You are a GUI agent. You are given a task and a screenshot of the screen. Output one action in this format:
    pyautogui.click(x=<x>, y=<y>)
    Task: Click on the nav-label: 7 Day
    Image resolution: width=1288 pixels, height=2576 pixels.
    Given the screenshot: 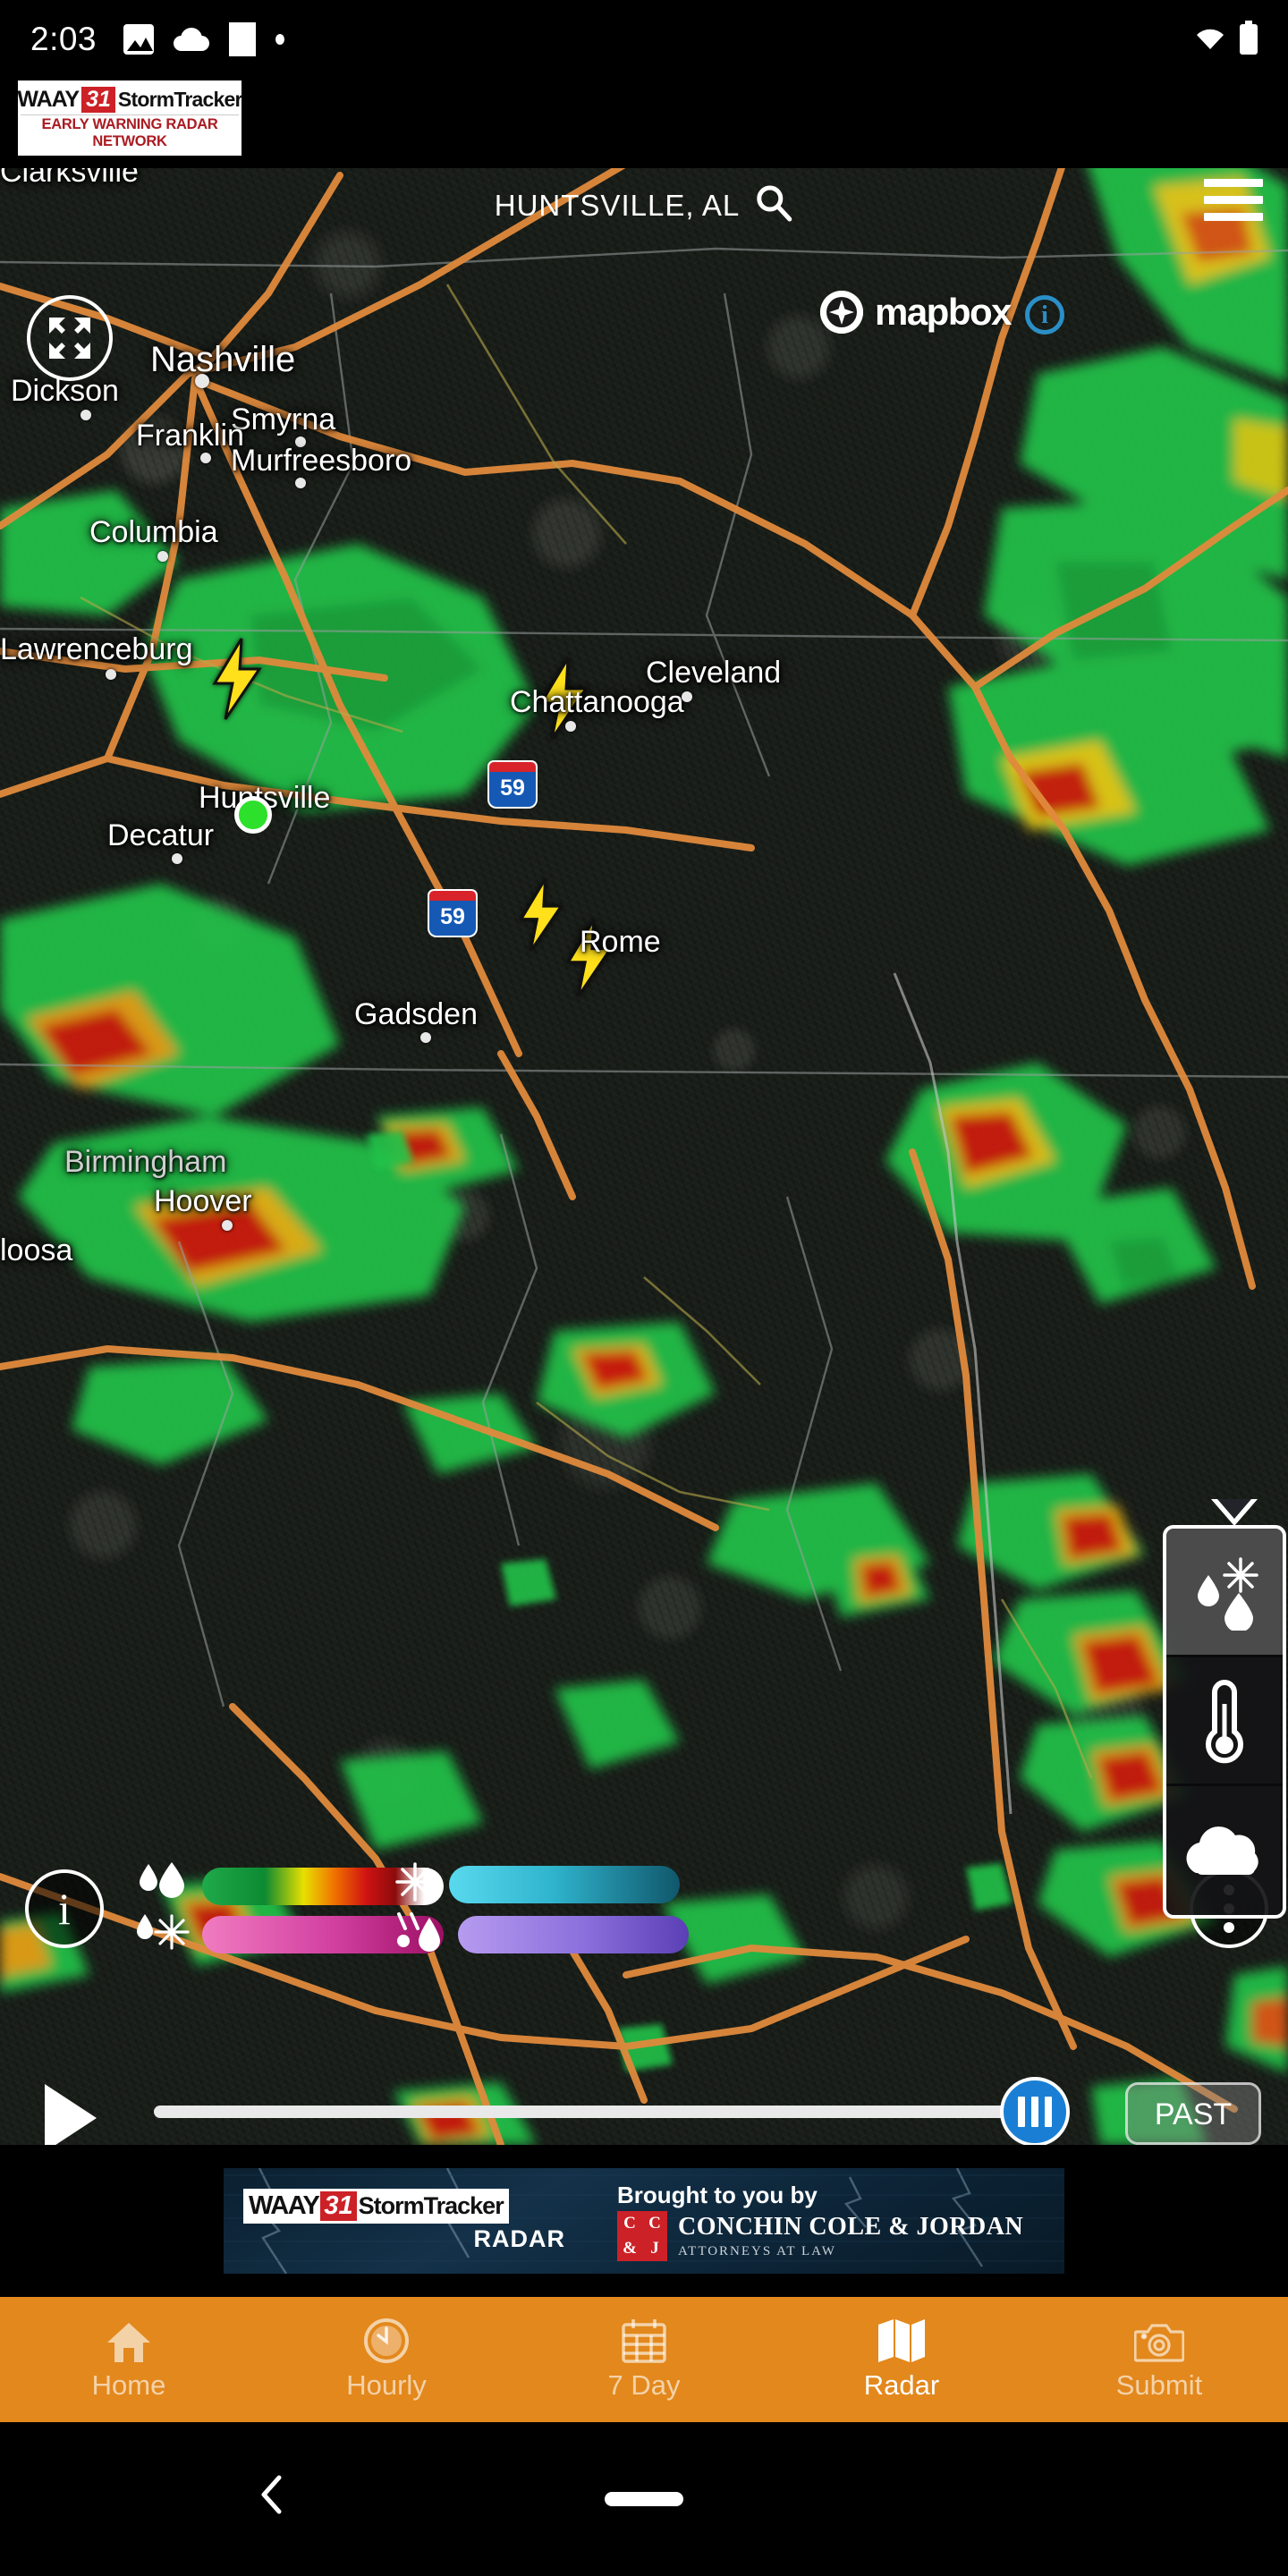 What is the action you would take?
    pyautogui.click(x=644, y=2385)
    